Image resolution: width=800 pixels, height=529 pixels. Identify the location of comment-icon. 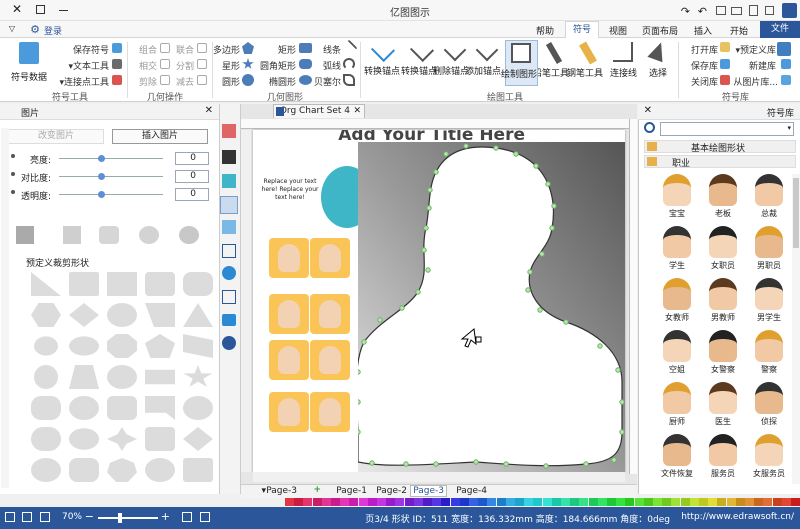
(229, 320).